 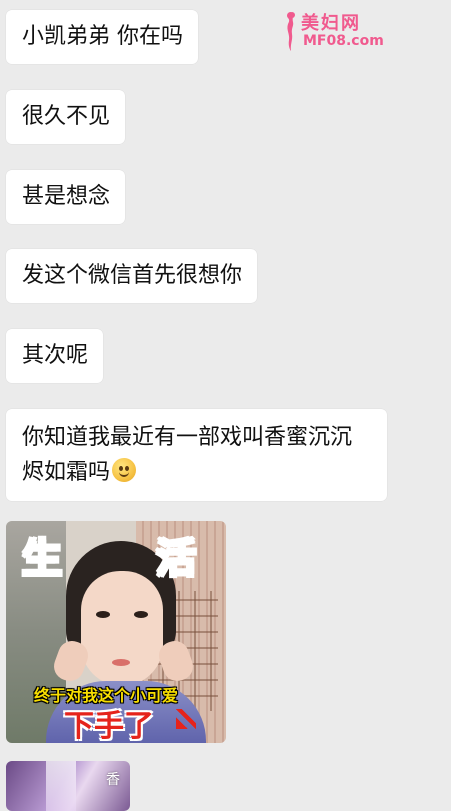 I want to click on message-bubble: 很久不见, so click(x=66, y=117).